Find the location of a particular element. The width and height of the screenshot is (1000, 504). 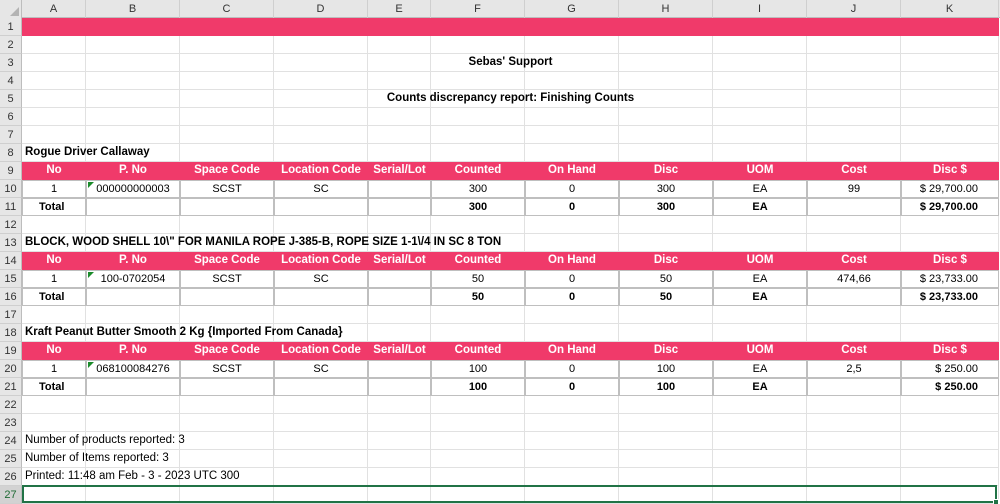

column-header-d: D is located at coordinates (321, 9).